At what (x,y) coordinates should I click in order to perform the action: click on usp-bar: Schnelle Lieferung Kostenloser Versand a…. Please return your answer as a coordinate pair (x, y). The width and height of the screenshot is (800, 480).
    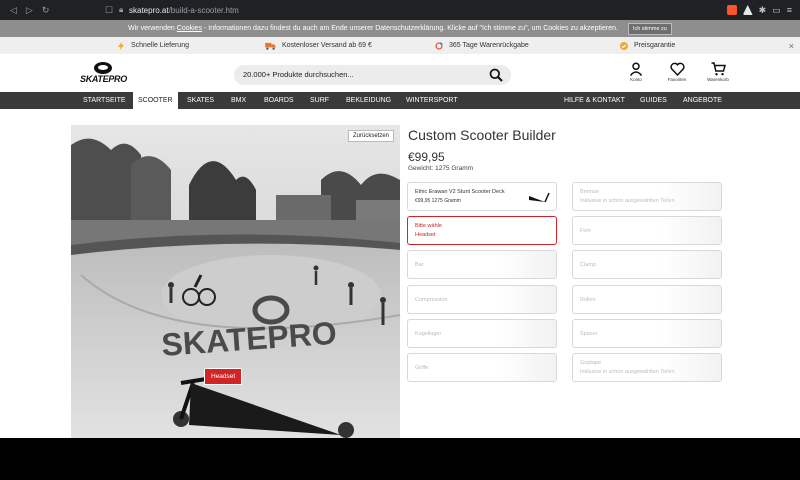
    Looking at the image, I should click on (400, 45).